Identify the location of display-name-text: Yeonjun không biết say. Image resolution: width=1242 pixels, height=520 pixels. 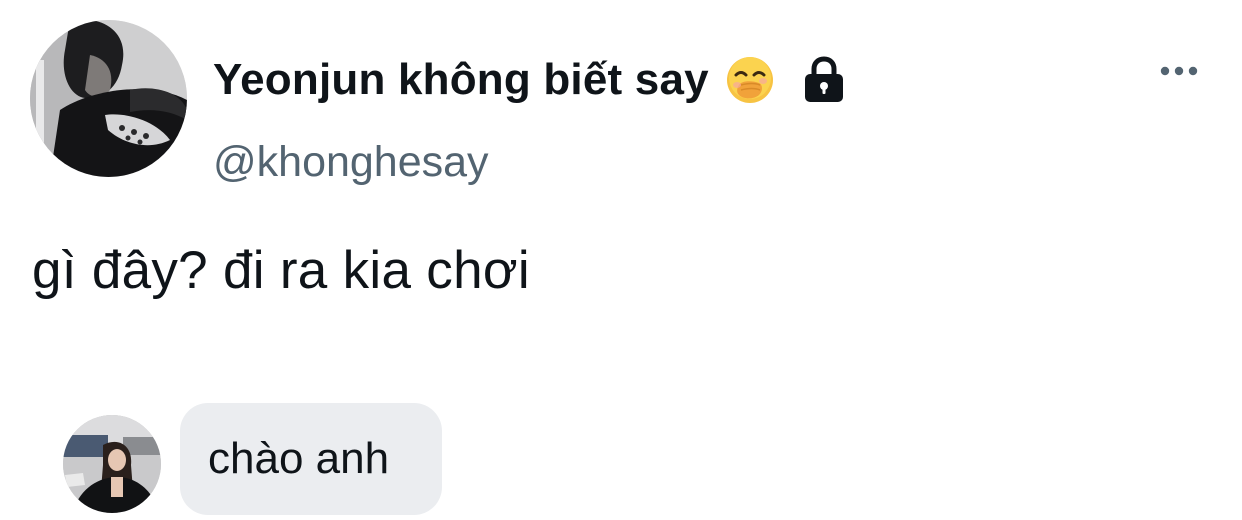
(461, 79).